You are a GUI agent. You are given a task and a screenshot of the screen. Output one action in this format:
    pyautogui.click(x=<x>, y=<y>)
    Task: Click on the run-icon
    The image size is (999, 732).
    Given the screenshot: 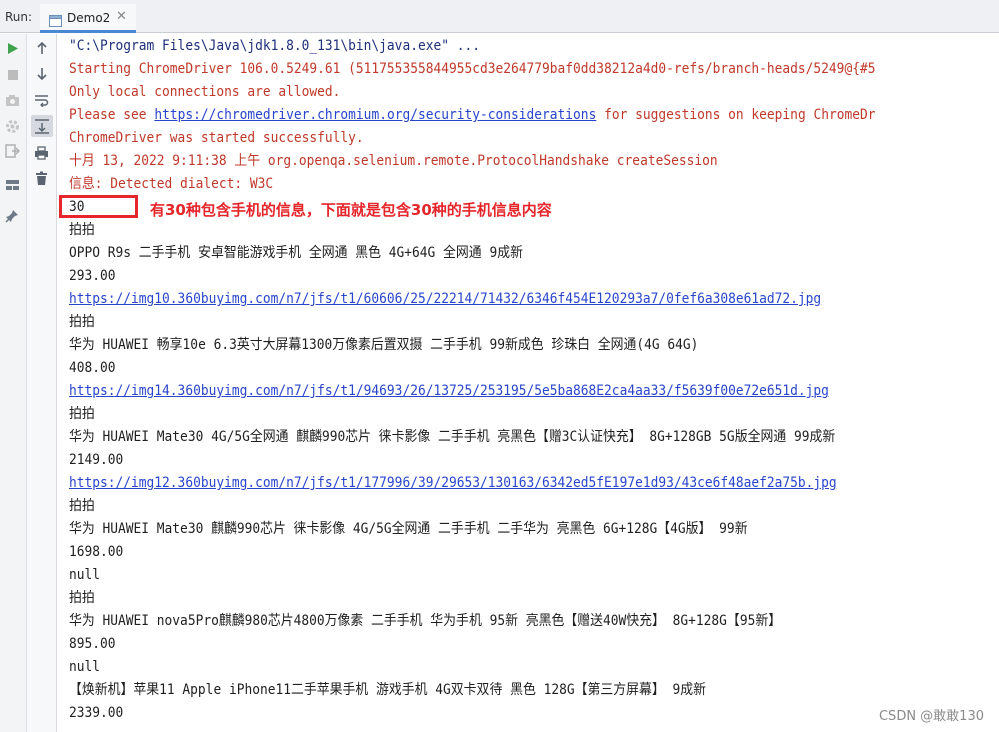 What is the action you would take?
    pyautogui.click(x=13, y=48)
    